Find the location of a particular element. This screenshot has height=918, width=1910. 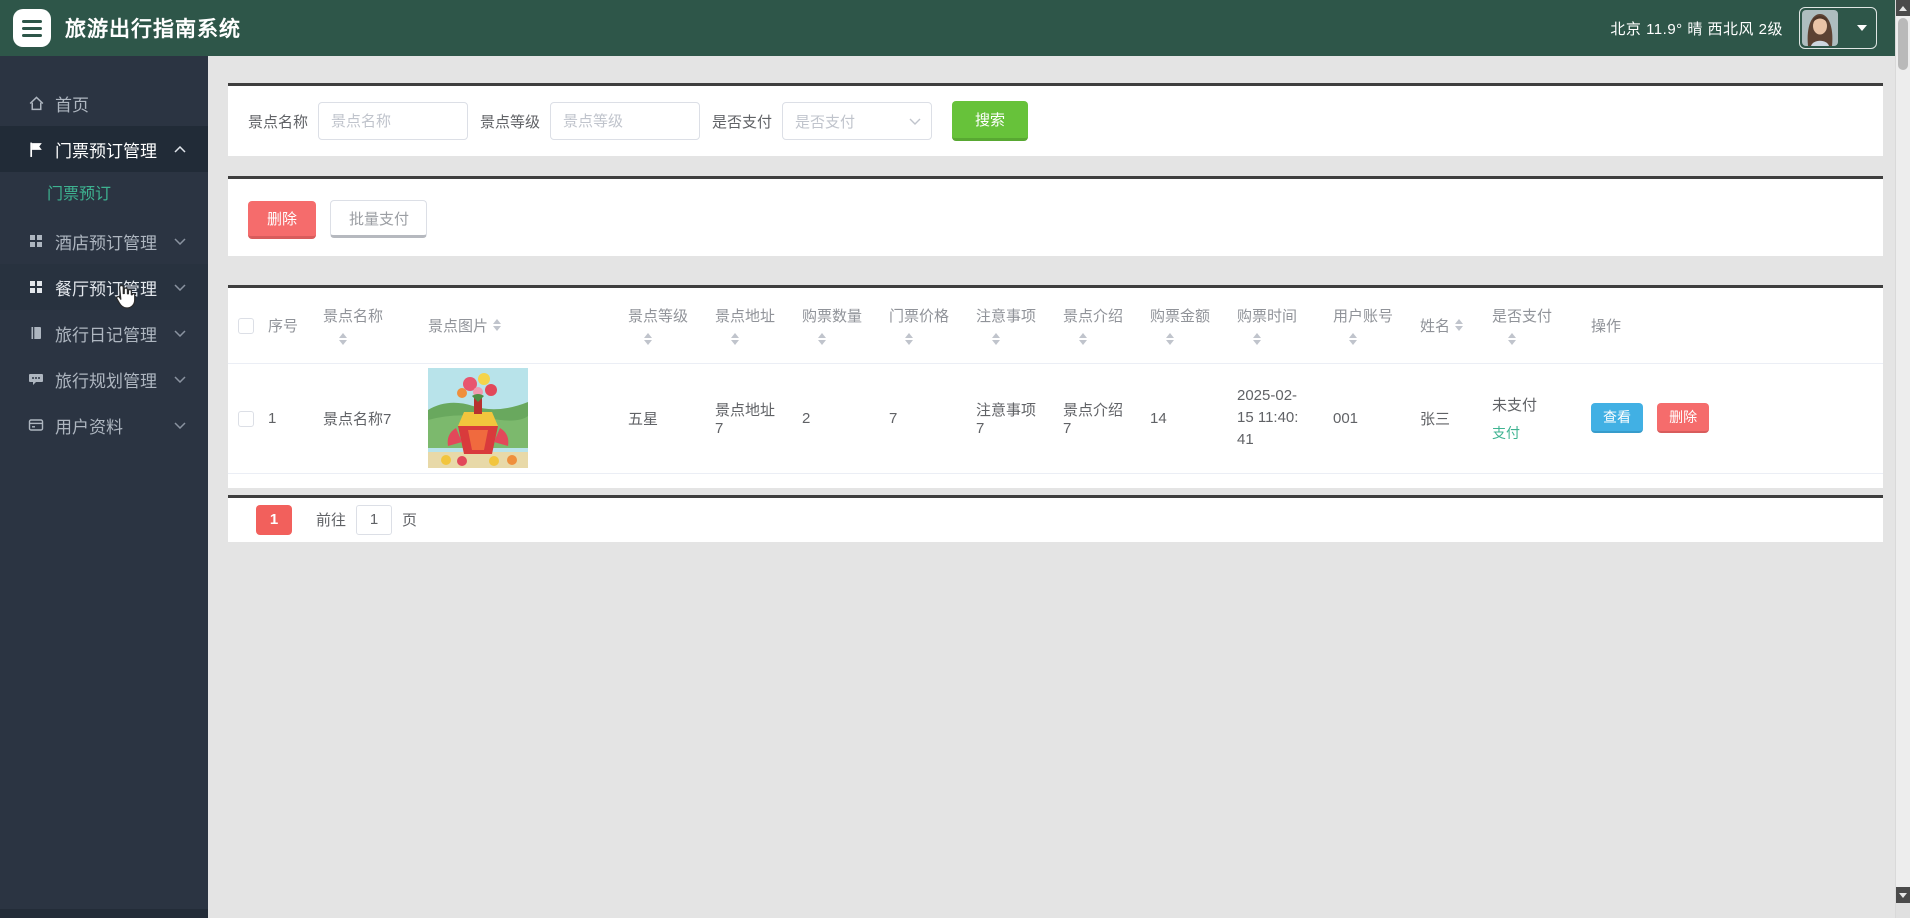

pagination-card: 1 前往 页 is located at coordinates (1055, 518).